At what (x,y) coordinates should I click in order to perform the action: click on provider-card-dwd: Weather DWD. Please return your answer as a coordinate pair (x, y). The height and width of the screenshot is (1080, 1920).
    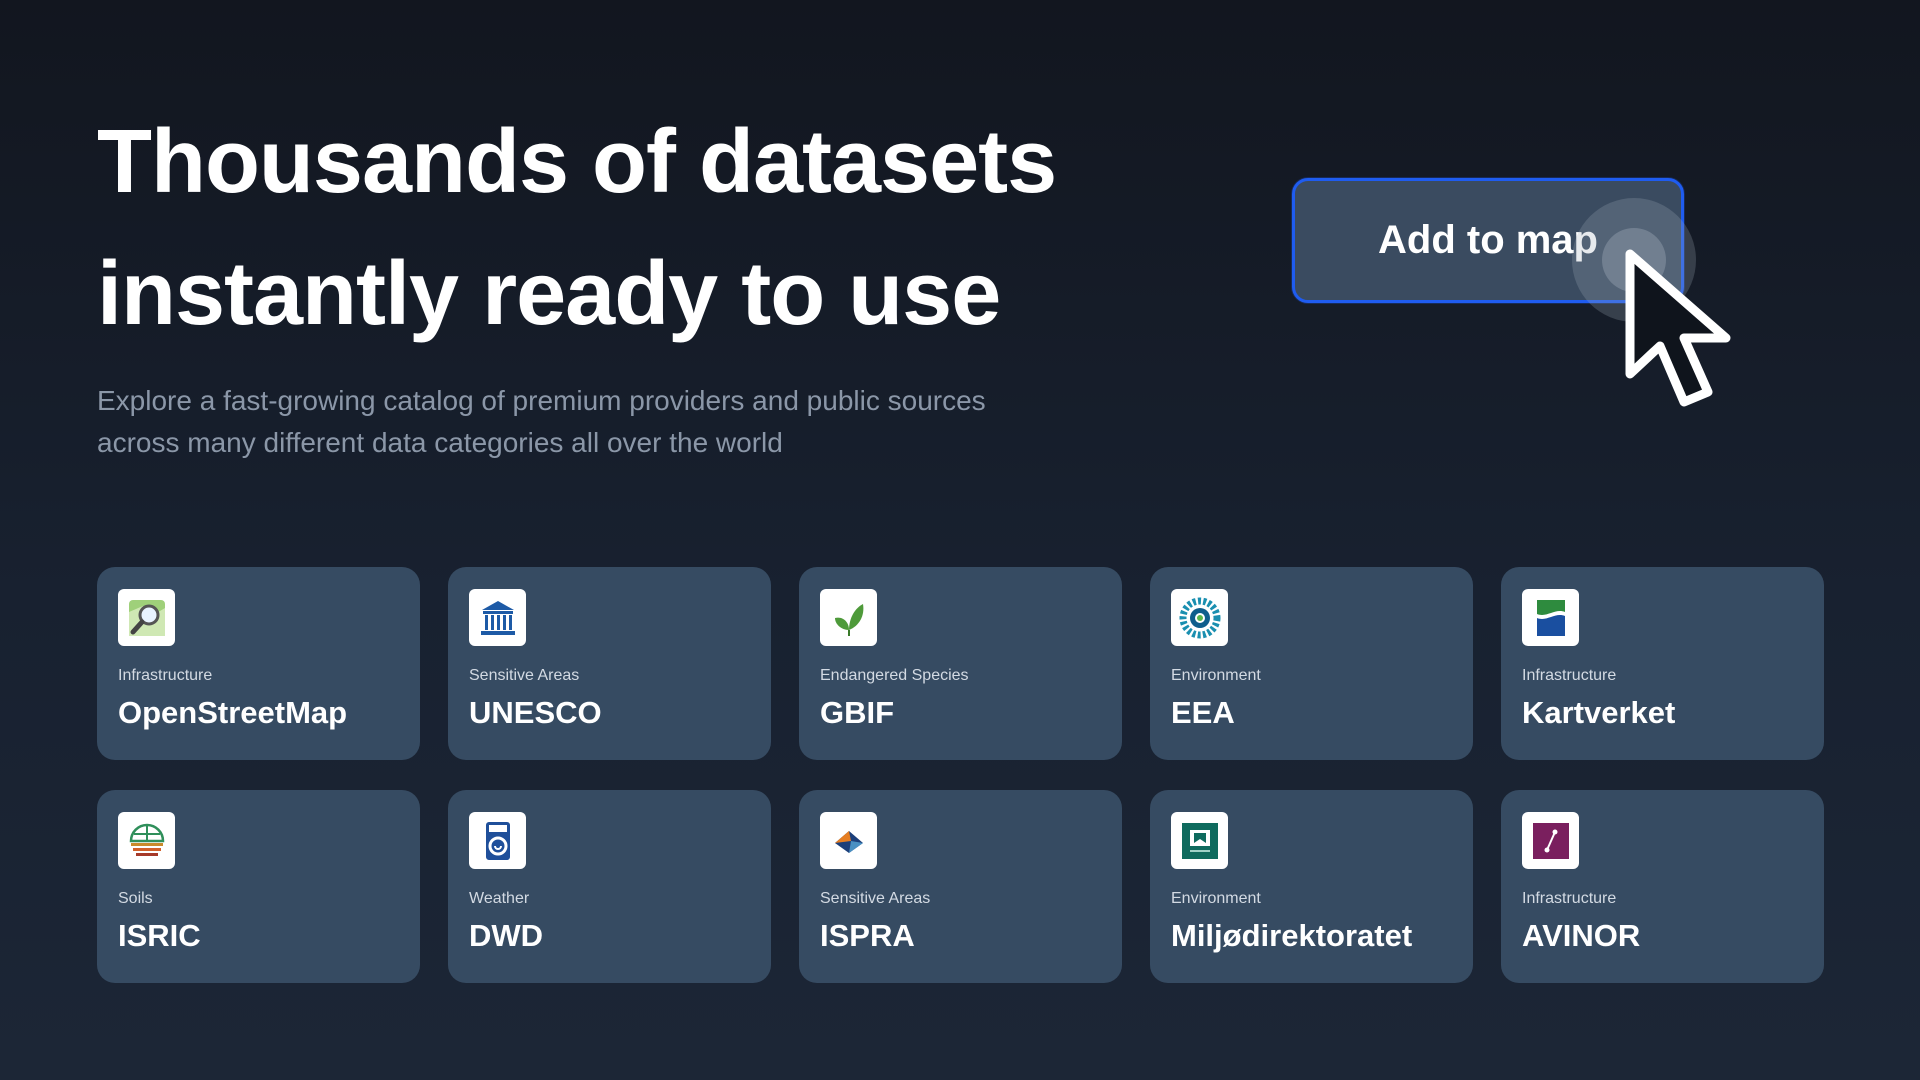
    Looking at the image, I should click on (609, 886).